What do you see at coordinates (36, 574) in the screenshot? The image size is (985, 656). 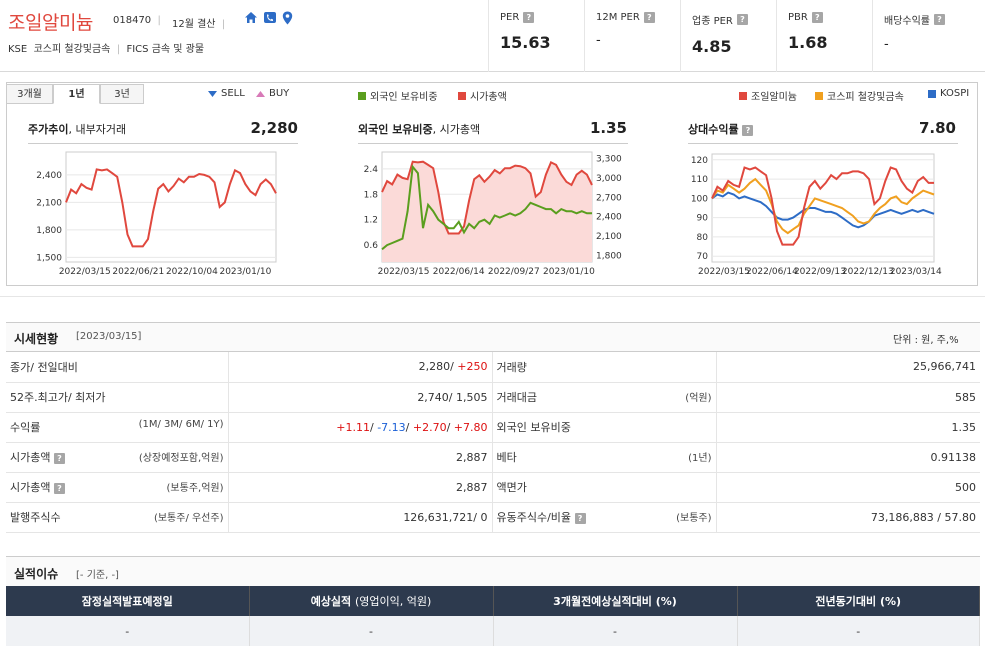 I see `results-title: 실적이슈` at bounding box center [36, 574].